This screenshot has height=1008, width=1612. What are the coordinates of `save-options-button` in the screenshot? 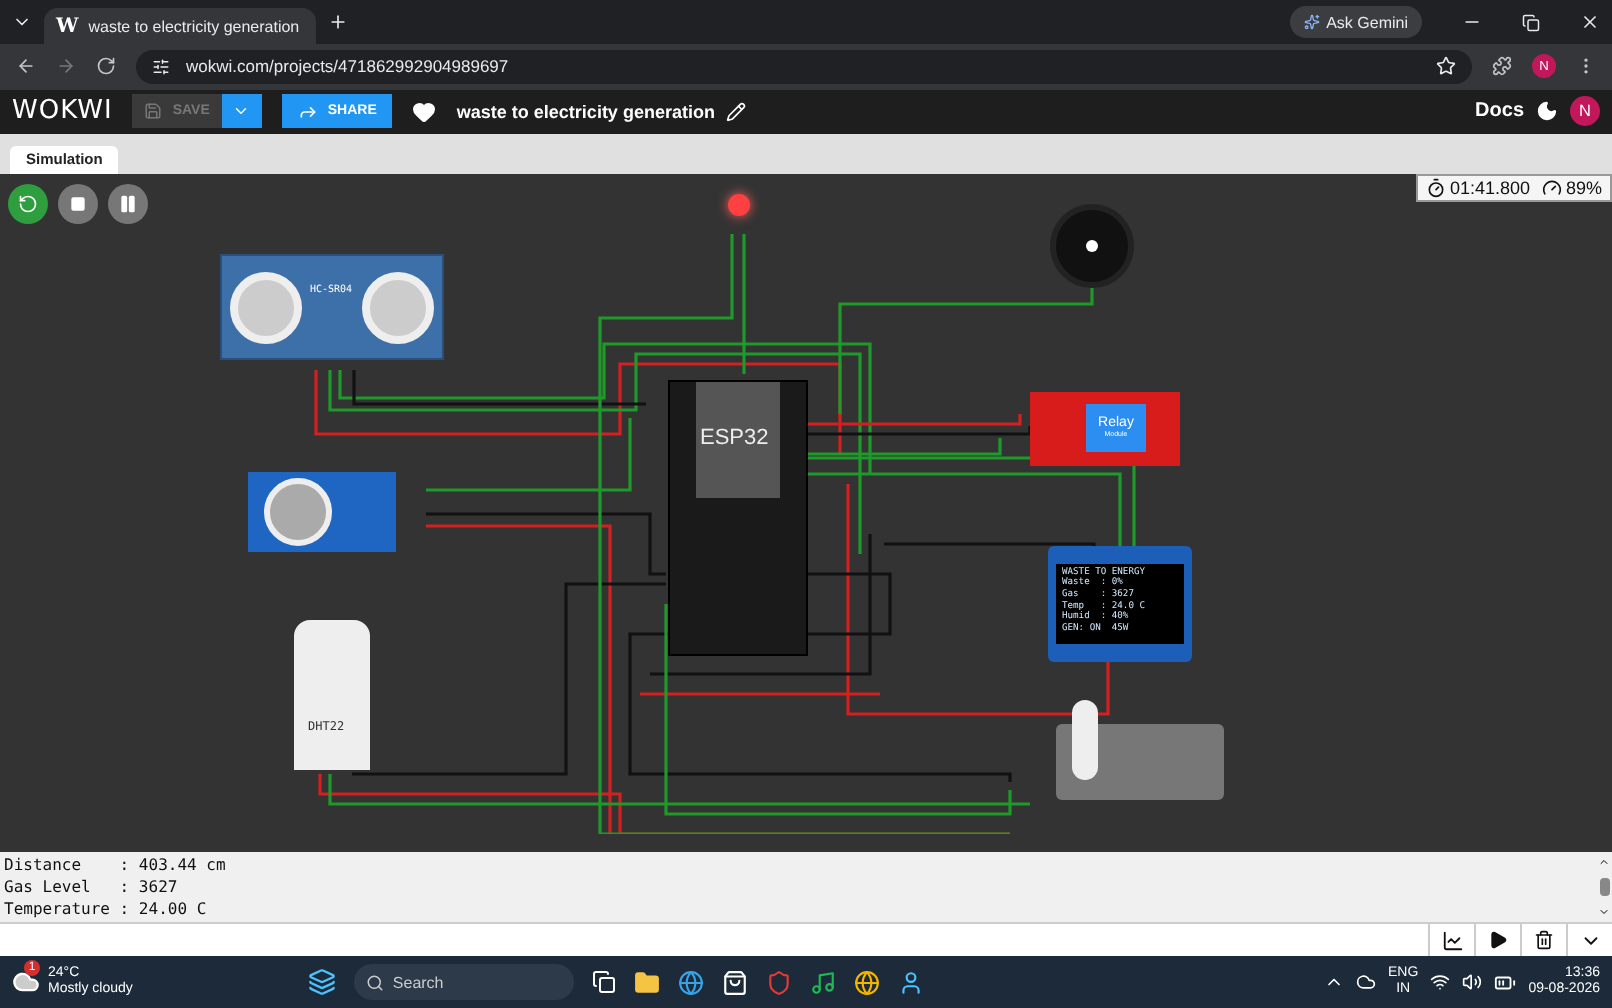 It's located at (241, 111).